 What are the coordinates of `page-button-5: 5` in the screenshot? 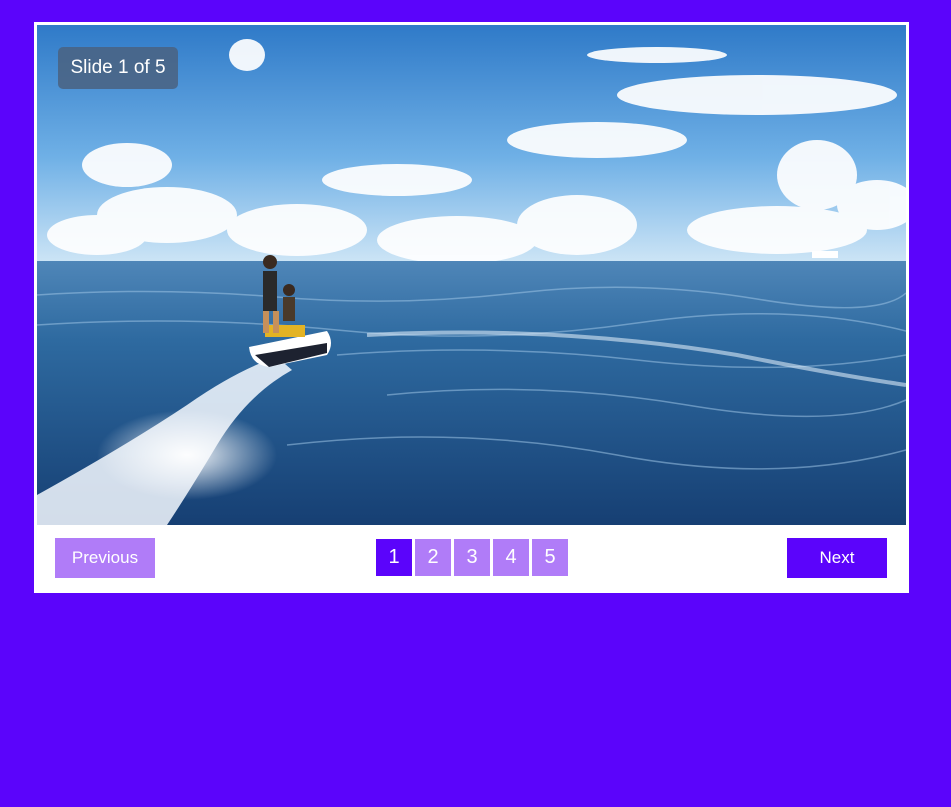 It's located at (550, 557).